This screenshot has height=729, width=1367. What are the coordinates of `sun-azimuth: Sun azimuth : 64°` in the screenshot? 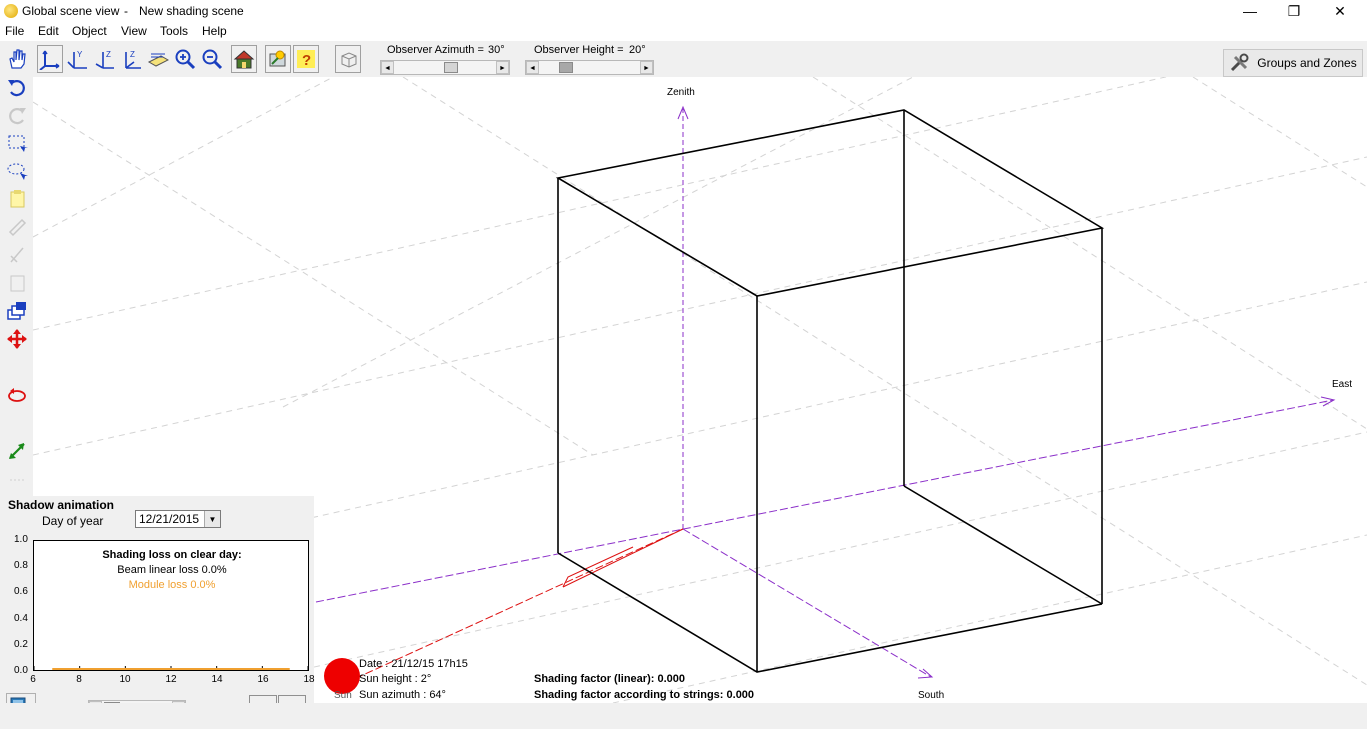 It's located at (402, 695).